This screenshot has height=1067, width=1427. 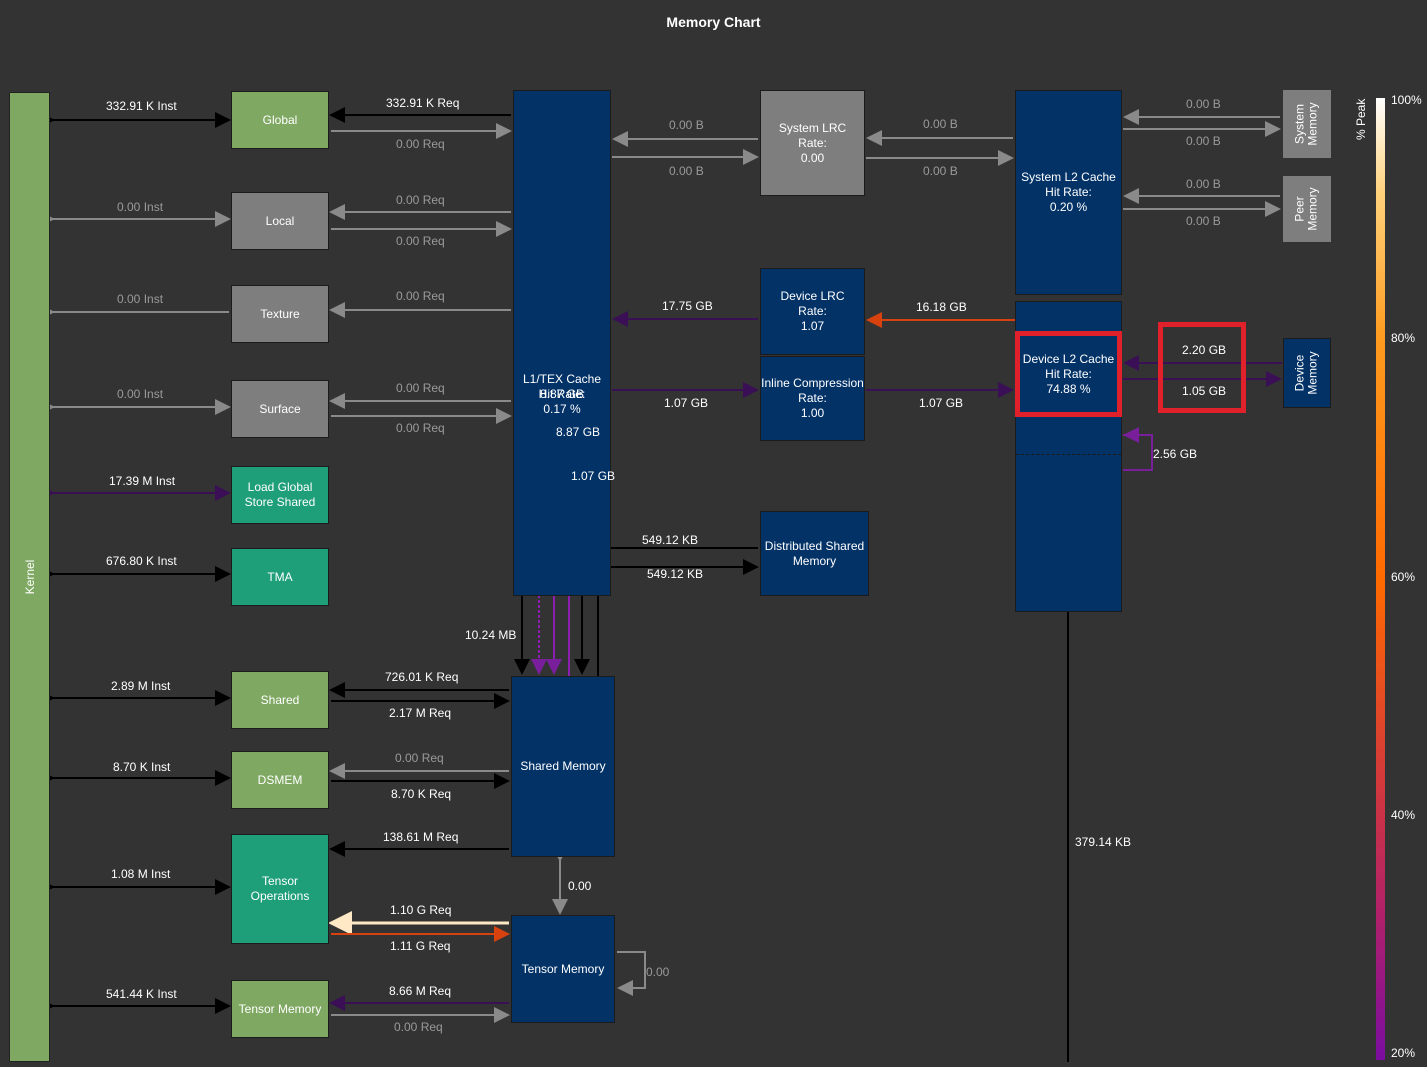 I want to click on legend-tick-20: 20%, so click(x=1403, y=1053).